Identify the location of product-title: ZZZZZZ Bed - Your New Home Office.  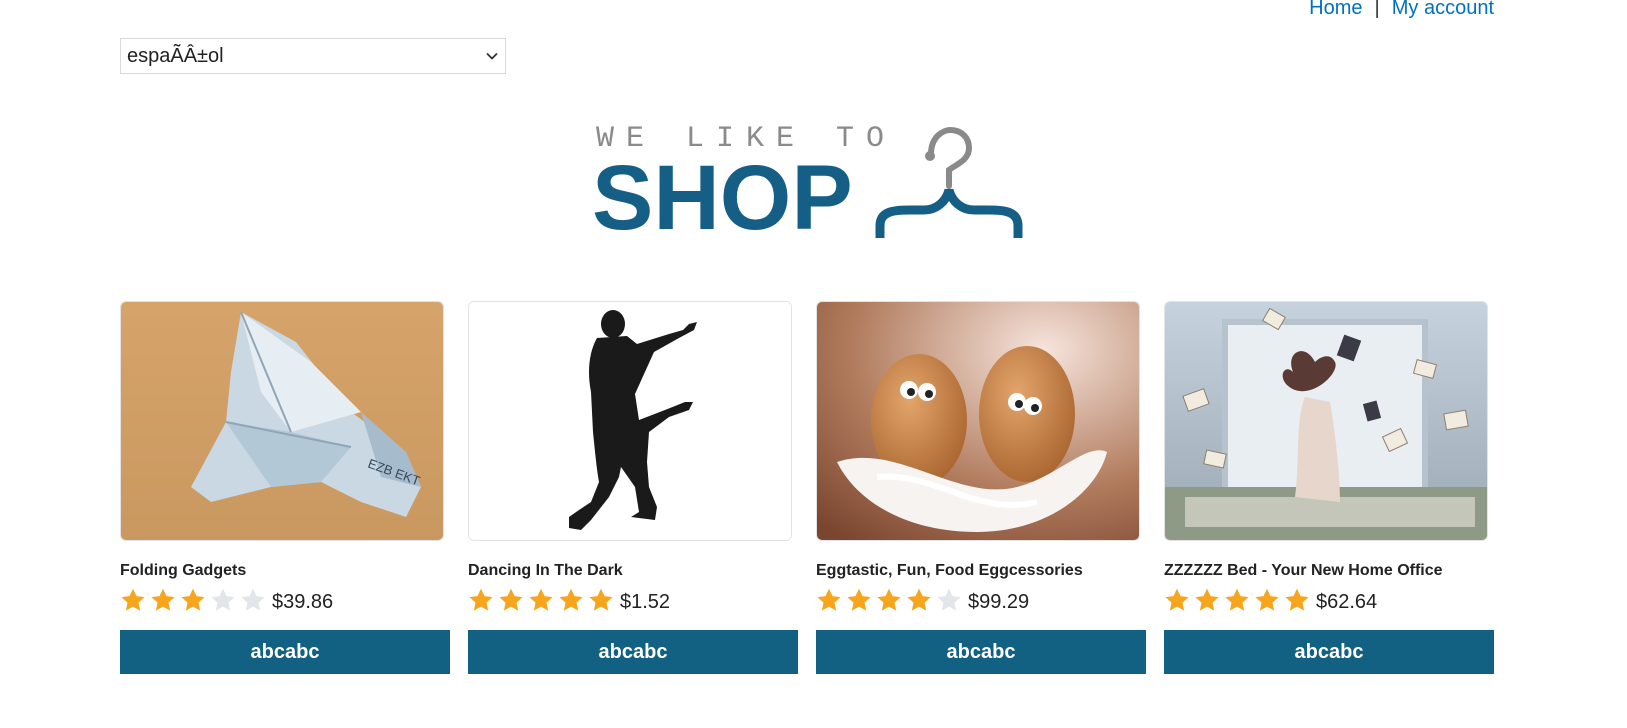
(1329, 571).